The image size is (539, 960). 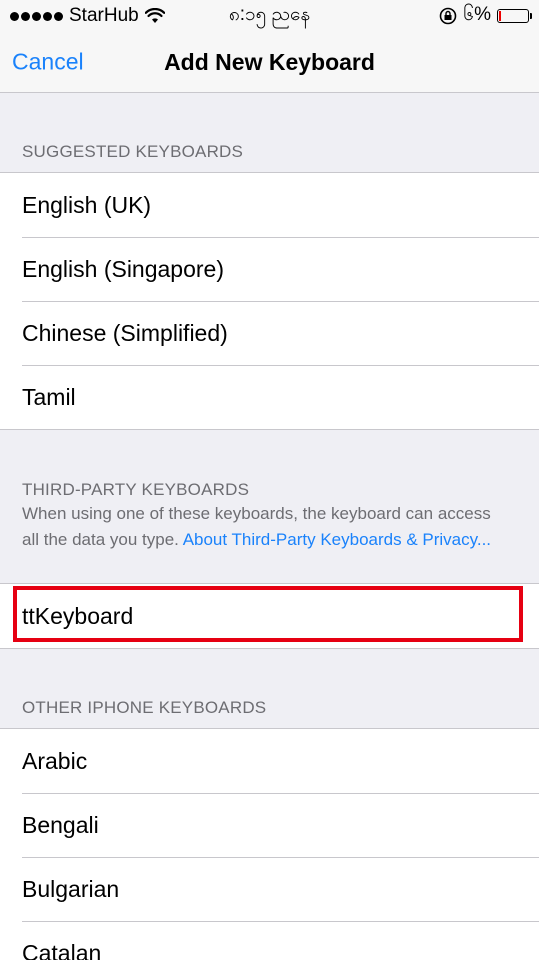 I want to click on list-item-english-uk: English (UK), so click(x=269, y=205).